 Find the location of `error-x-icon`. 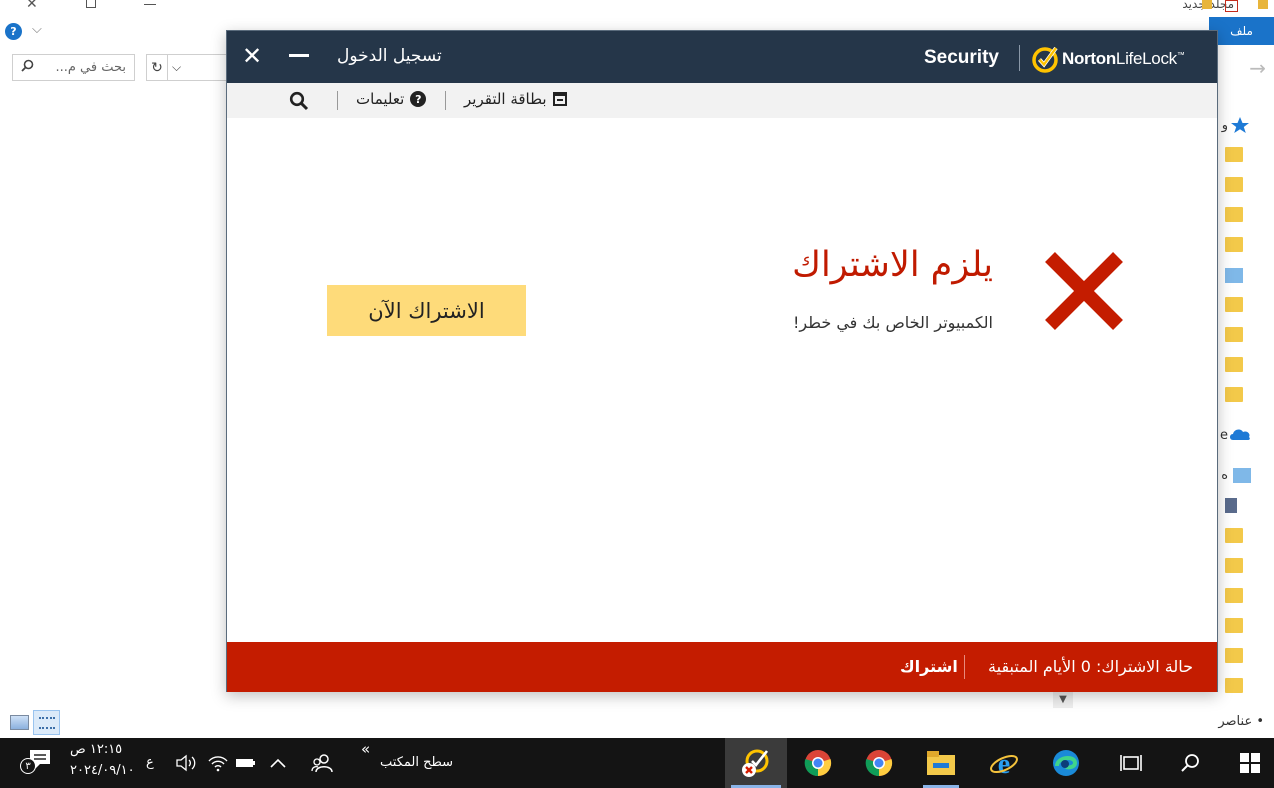

error-x-icon is located at coordinates (1084, 291).